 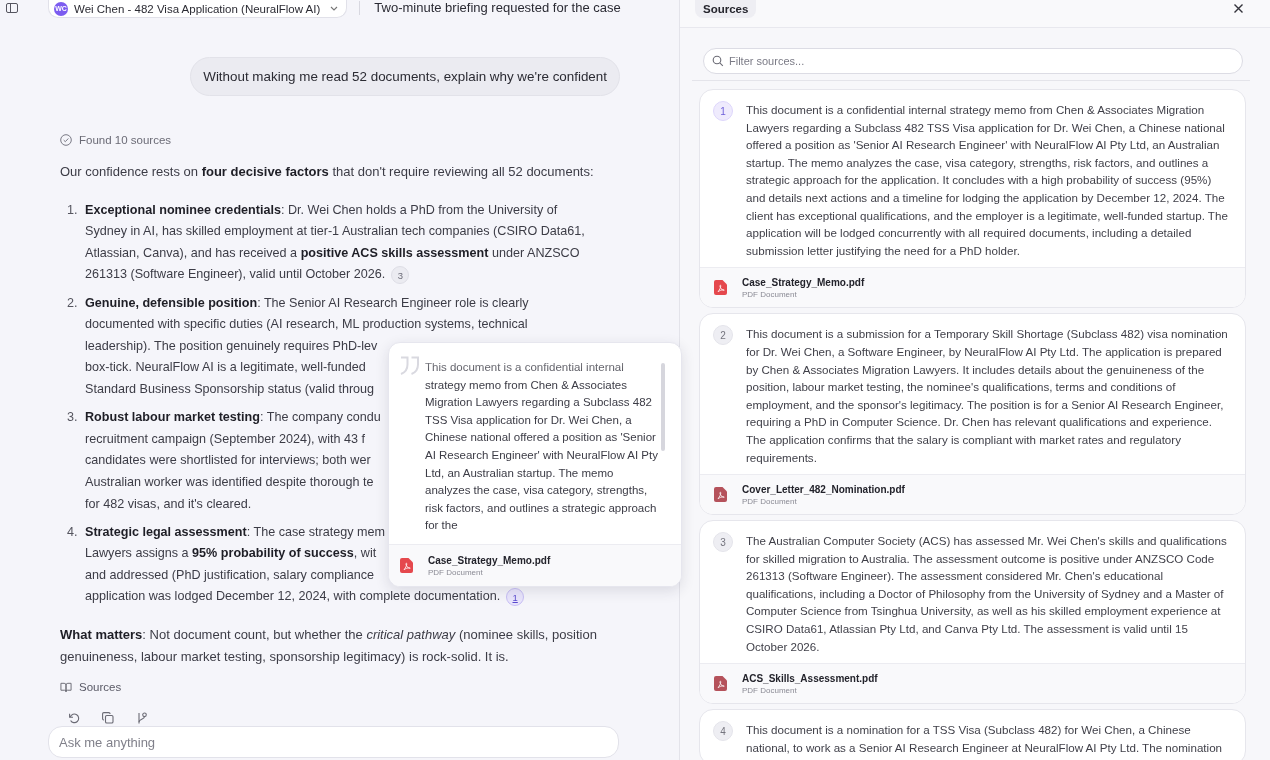 I want to click on answer-intro: Our confidence rests on four decisive factors that don't require reviewing all 52 documents:, so click(x=327, y=172).